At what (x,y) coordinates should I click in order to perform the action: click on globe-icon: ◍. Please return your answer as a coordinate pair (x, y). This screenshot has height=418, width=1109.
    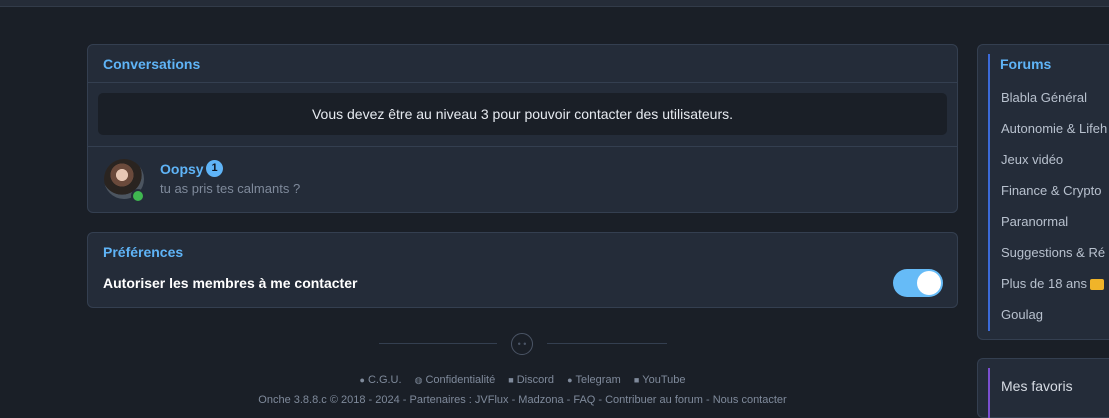
    Looking at the image, I should click on (418, 380).